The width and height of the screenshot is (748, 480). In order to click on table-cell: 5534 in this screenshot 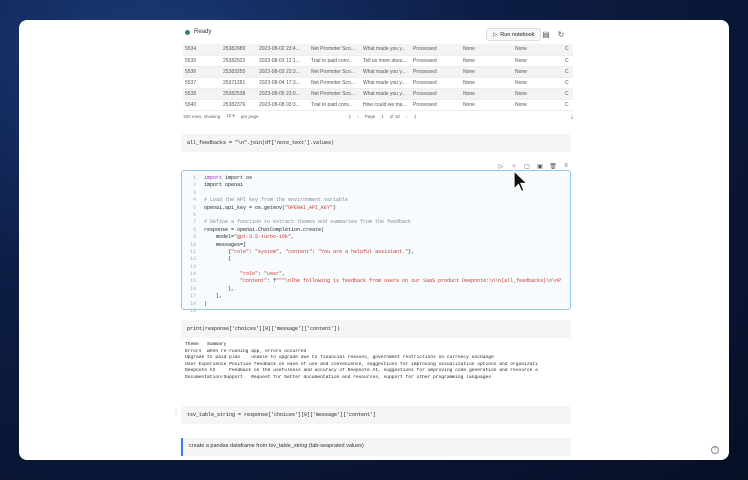, I will do `click(202, 50)`.